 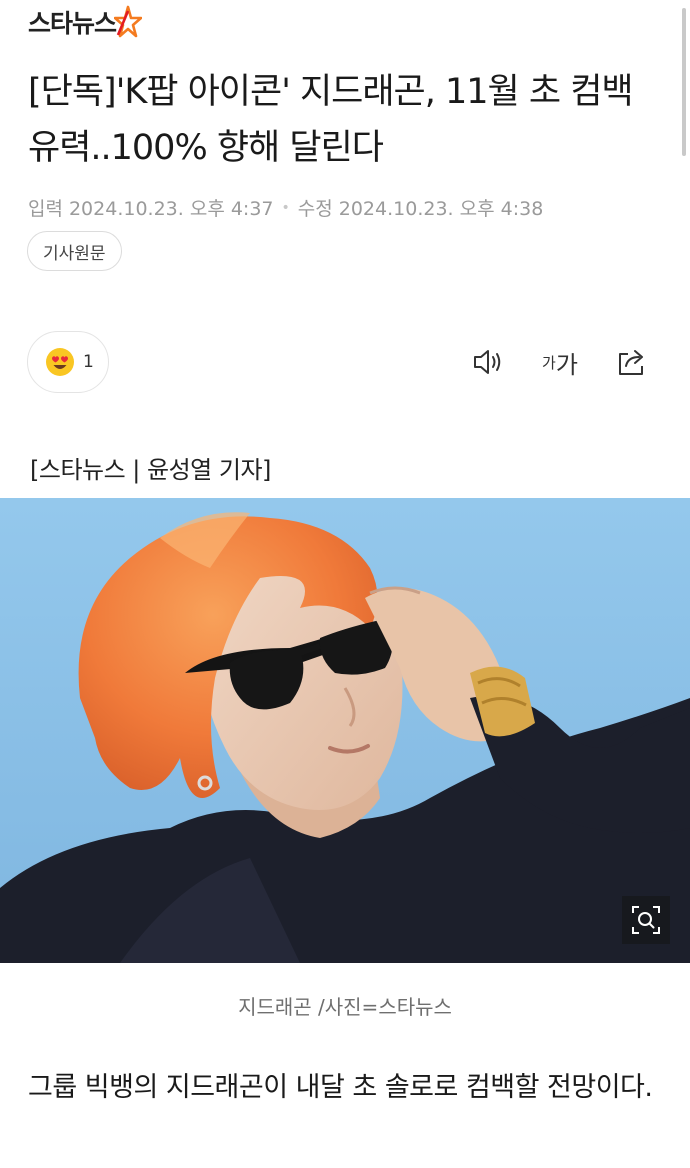 I want to click on reaction-count: 1, so click(x=88, y=362).